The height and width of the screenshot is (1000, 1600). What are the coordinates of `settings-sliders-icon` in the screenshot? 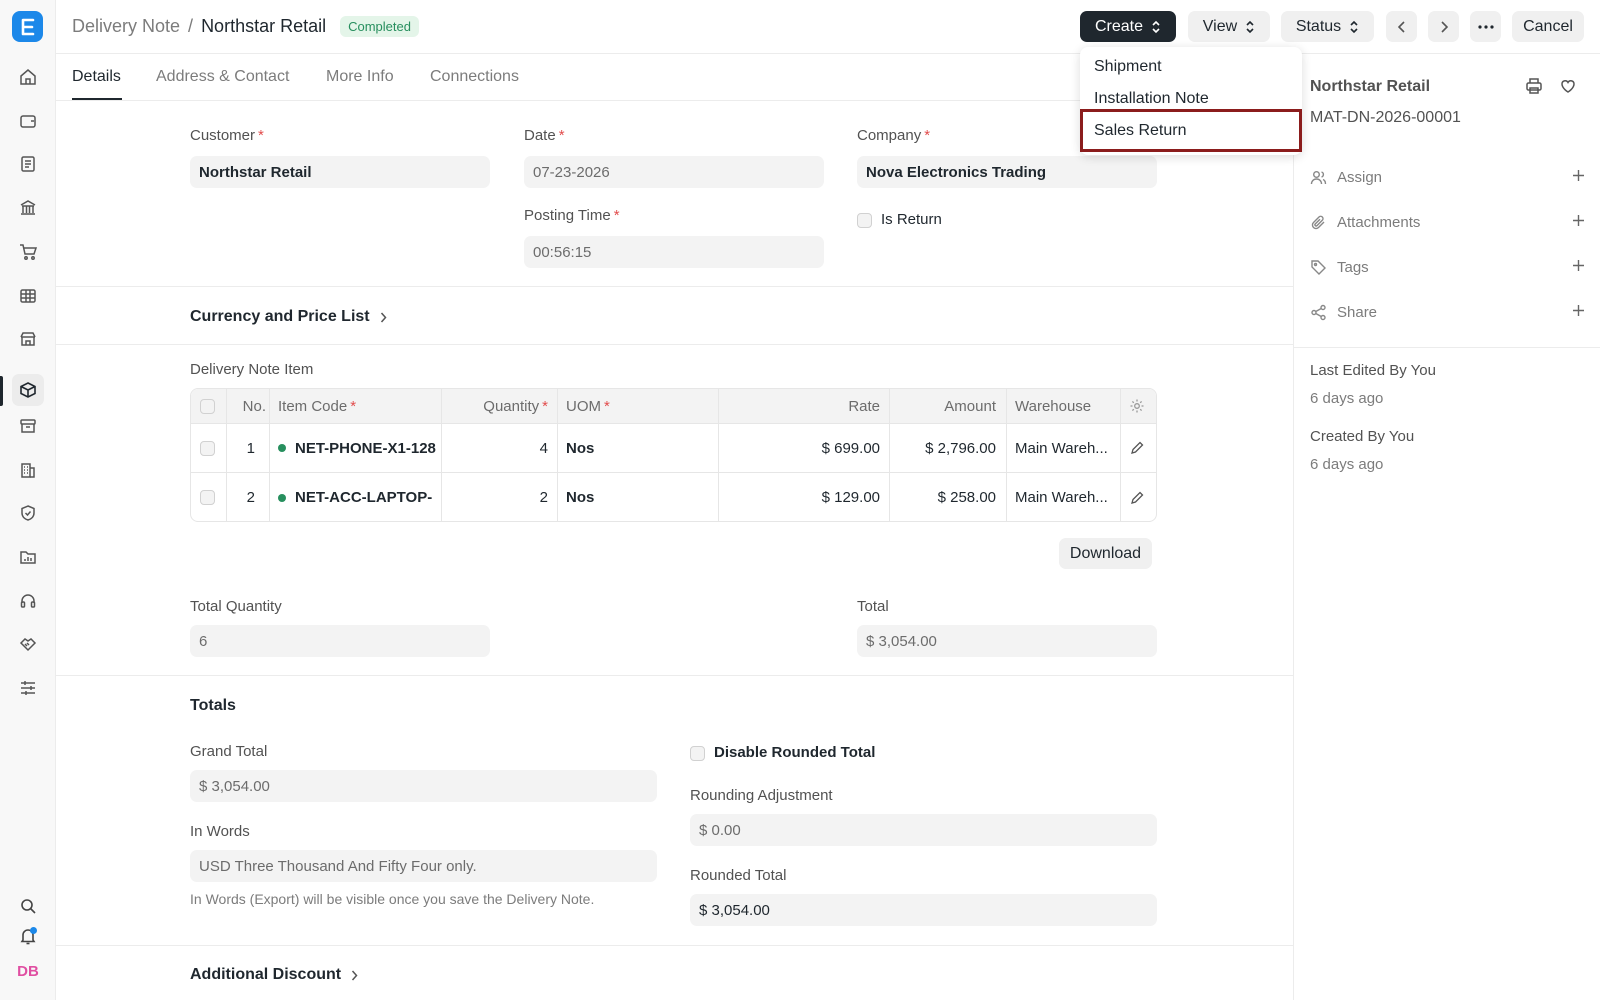 It's located at (28, 688).